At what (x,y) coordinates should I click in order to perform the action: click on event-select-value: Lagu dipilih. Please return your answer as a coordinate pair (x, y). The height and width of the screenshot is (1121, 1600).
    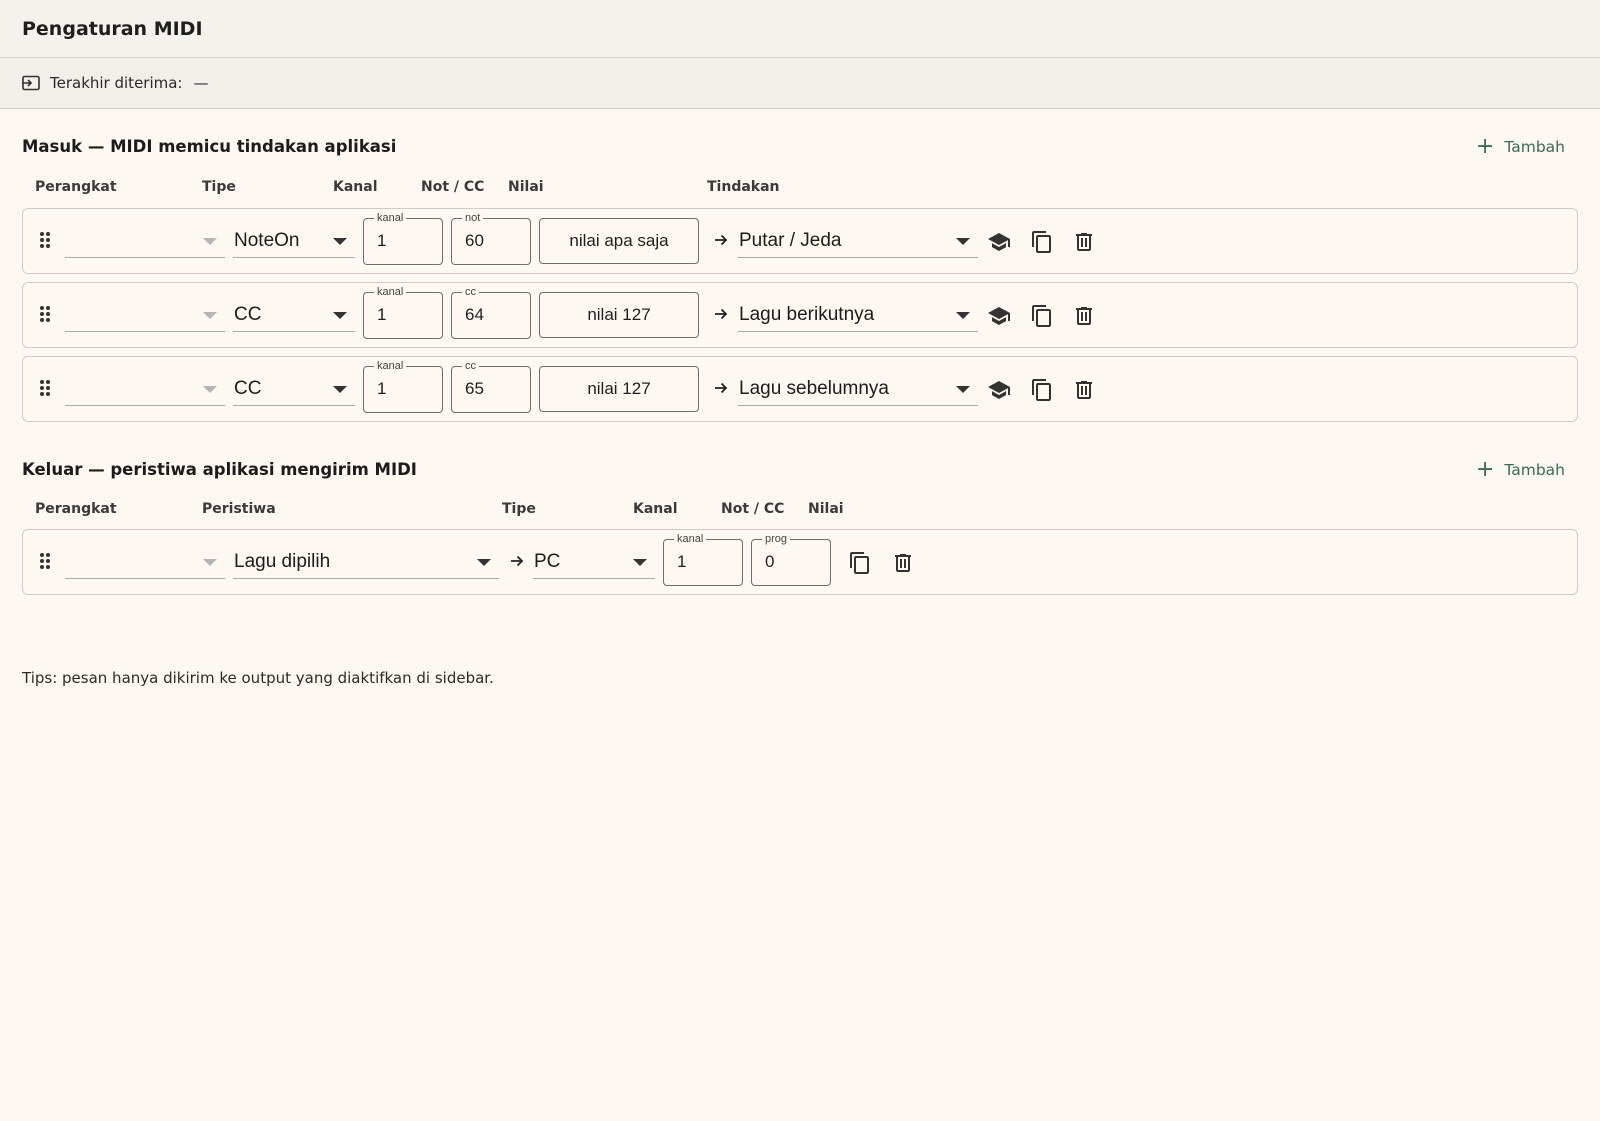
    Looking at the image, I should click on (282, 561).